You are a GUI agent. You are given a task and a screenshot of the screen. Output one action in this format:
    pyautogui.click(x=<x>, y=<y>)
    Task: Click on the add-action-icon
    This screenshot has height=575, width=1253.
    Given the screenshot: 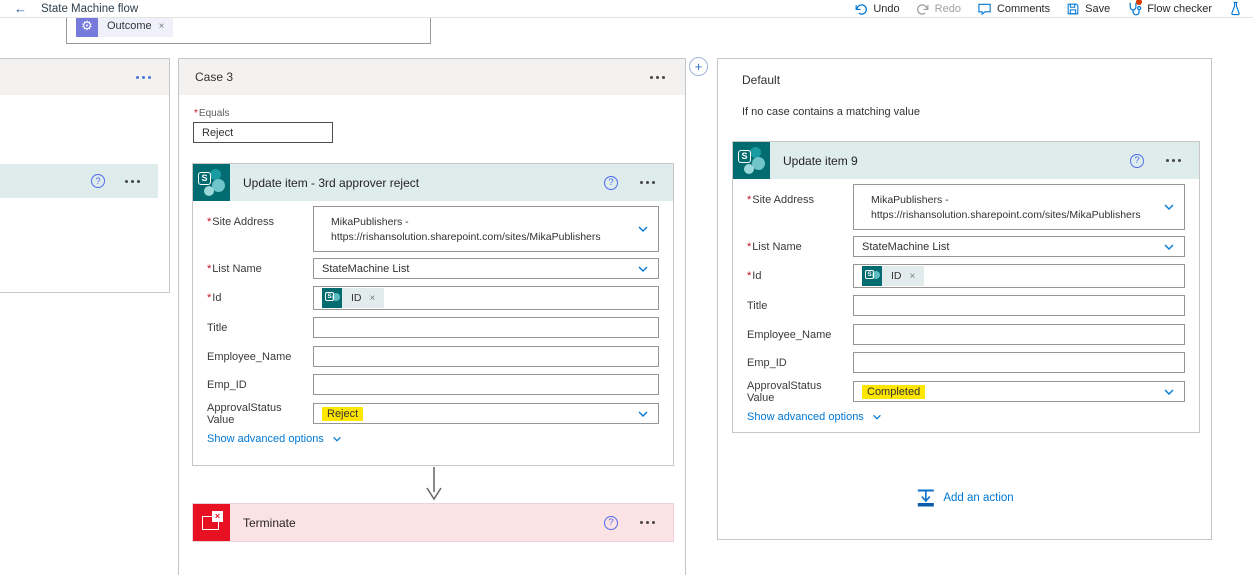 What is the action you would take?
    pyautogui.click(x=925, y=498)
    